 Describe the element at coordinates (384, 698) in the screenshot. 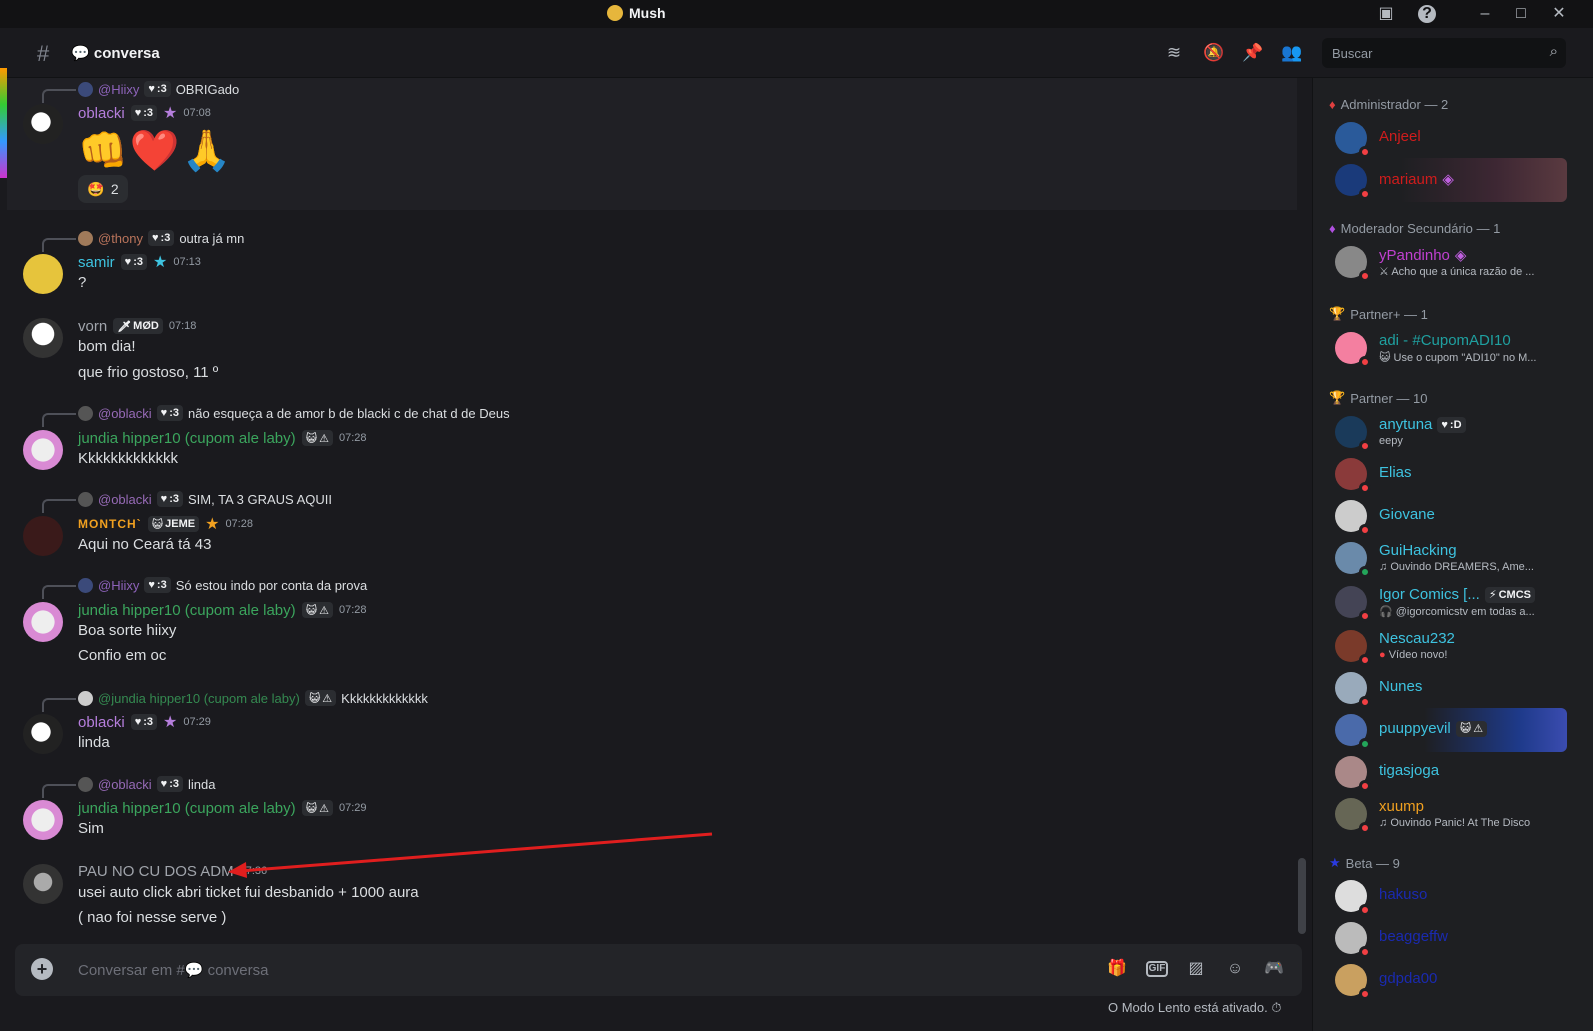

I see `reply-text: Kkkkkkkkkkkkk` at that location.